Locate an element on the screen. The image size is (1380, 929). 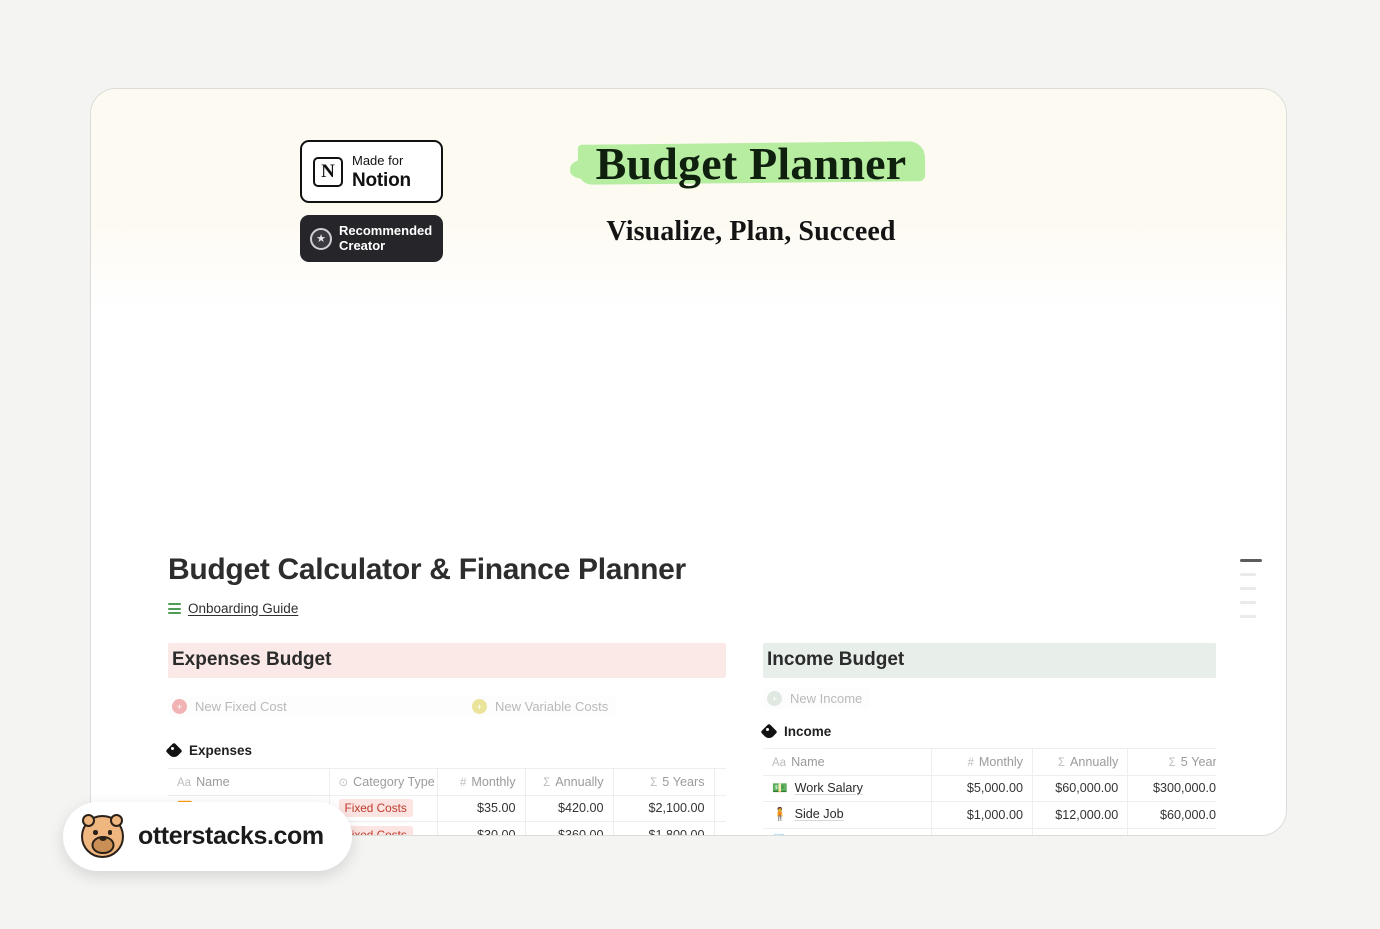
made-for-notion-badge: N Made for Notion is located at coordinates (371, 171).